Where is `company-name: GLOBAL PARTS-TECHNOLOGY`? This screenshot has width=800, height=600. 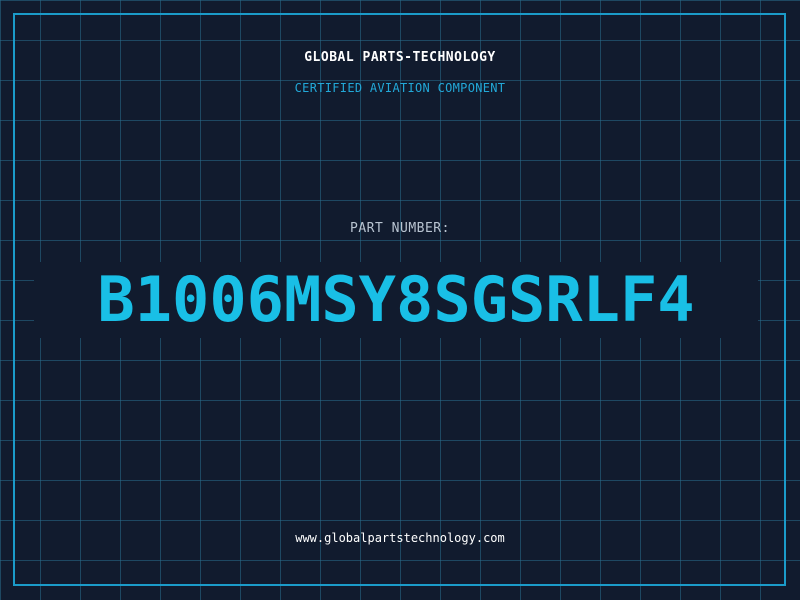 company-name: GLOBAL PARTS-TECHNOLOGY is located at coordinates (400, 57).